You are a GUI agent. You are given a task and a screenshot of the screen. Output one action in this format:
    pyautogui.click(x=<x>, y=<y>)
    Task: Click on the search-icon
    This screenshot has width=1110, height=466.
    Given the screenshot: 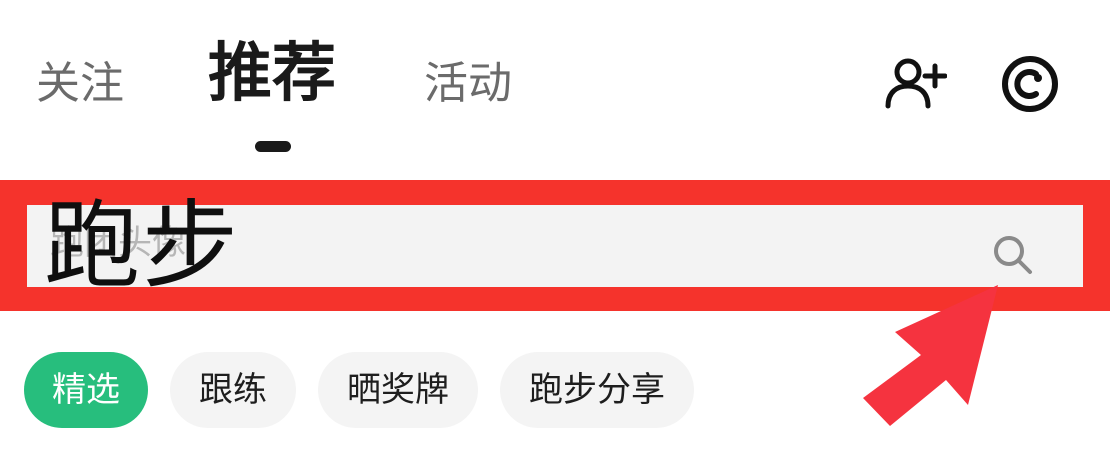 What is the action you would take?
    pyautogui.click(x=1013, y=255)
    